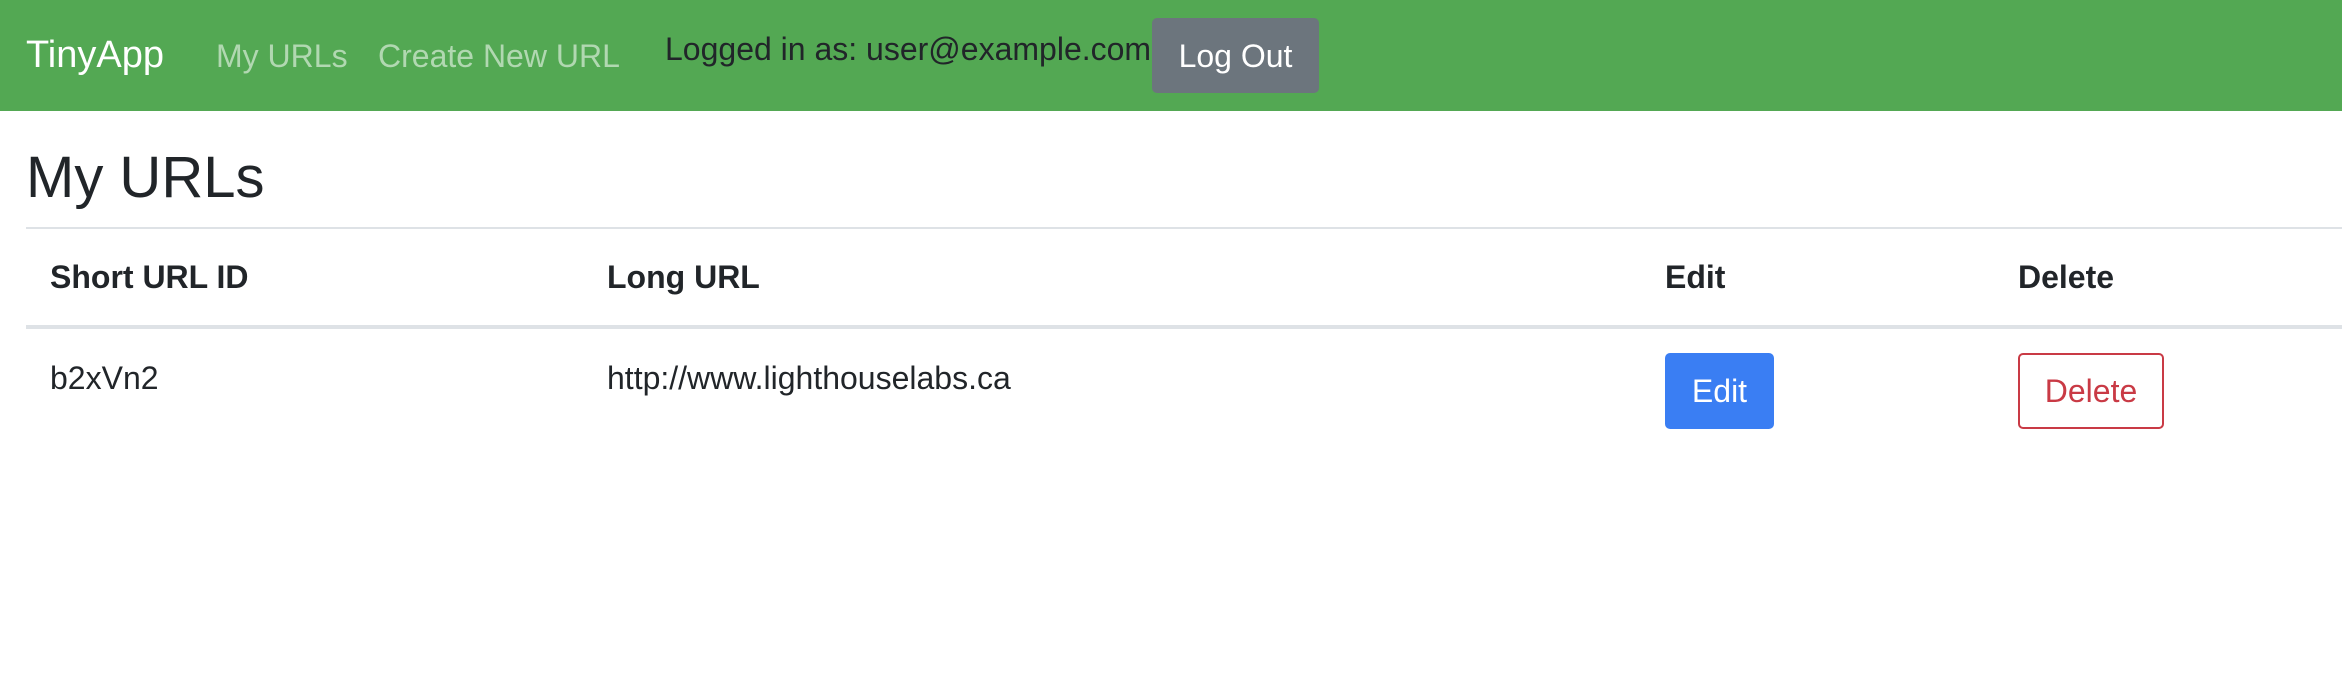  What do you see at coordinates (104, 378) in the screenshot?
I see `short-url-id-cell: b2xVn2` at bounding box center [104, 378].